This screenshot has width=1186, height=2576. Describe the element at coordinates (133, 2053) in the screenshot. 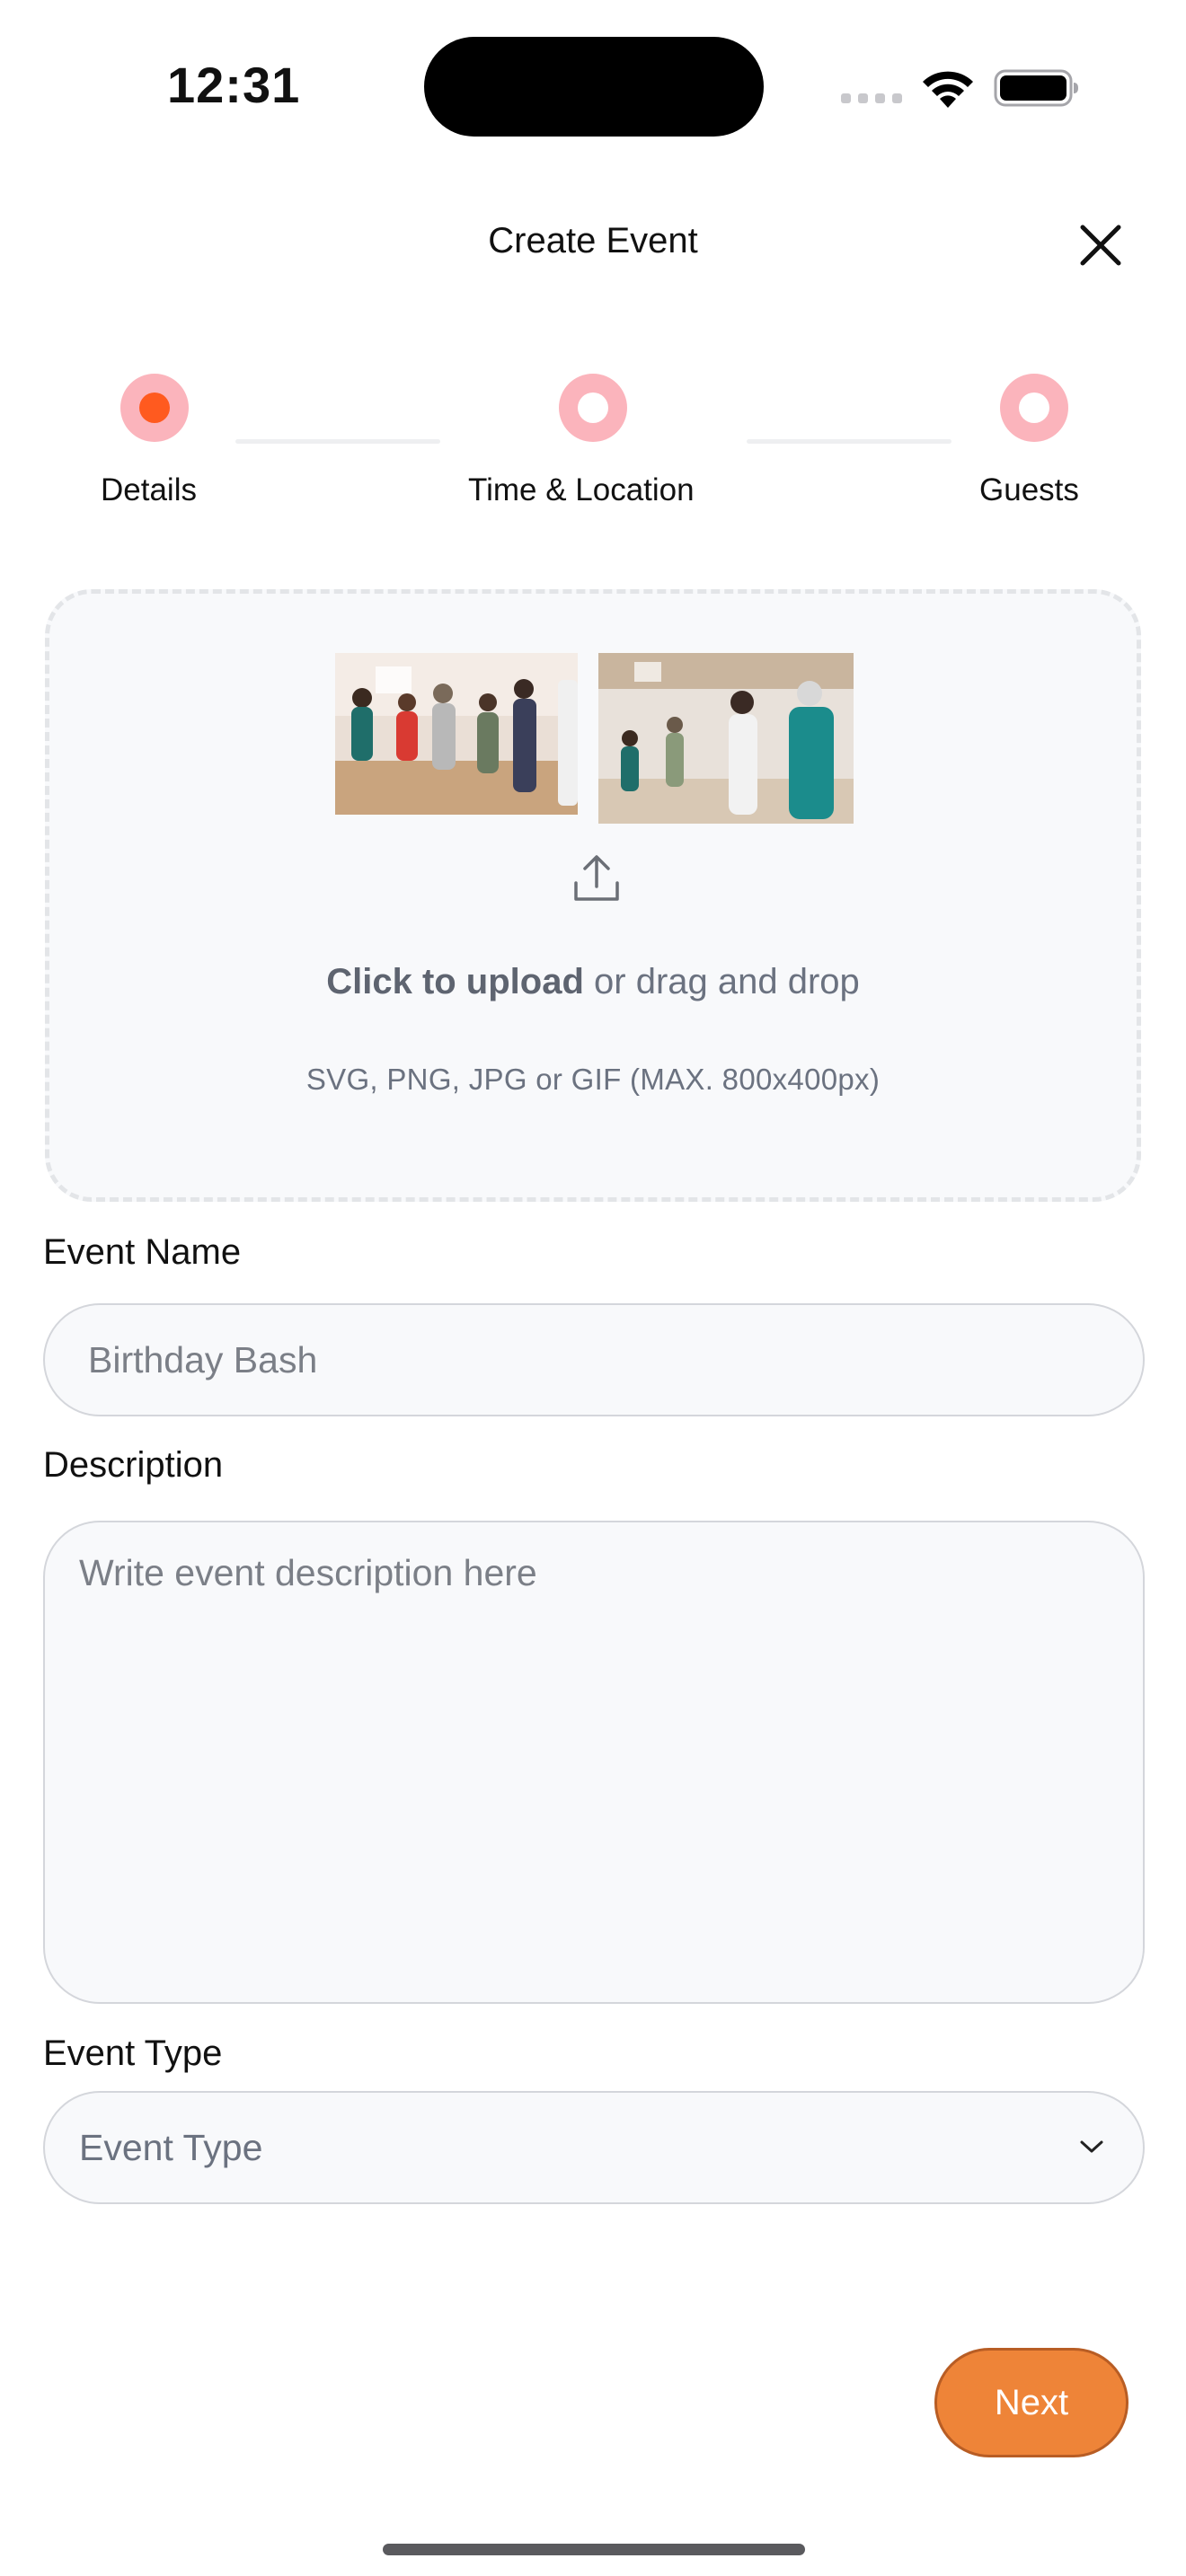

I see `event-type-label: Event Type` at that location.